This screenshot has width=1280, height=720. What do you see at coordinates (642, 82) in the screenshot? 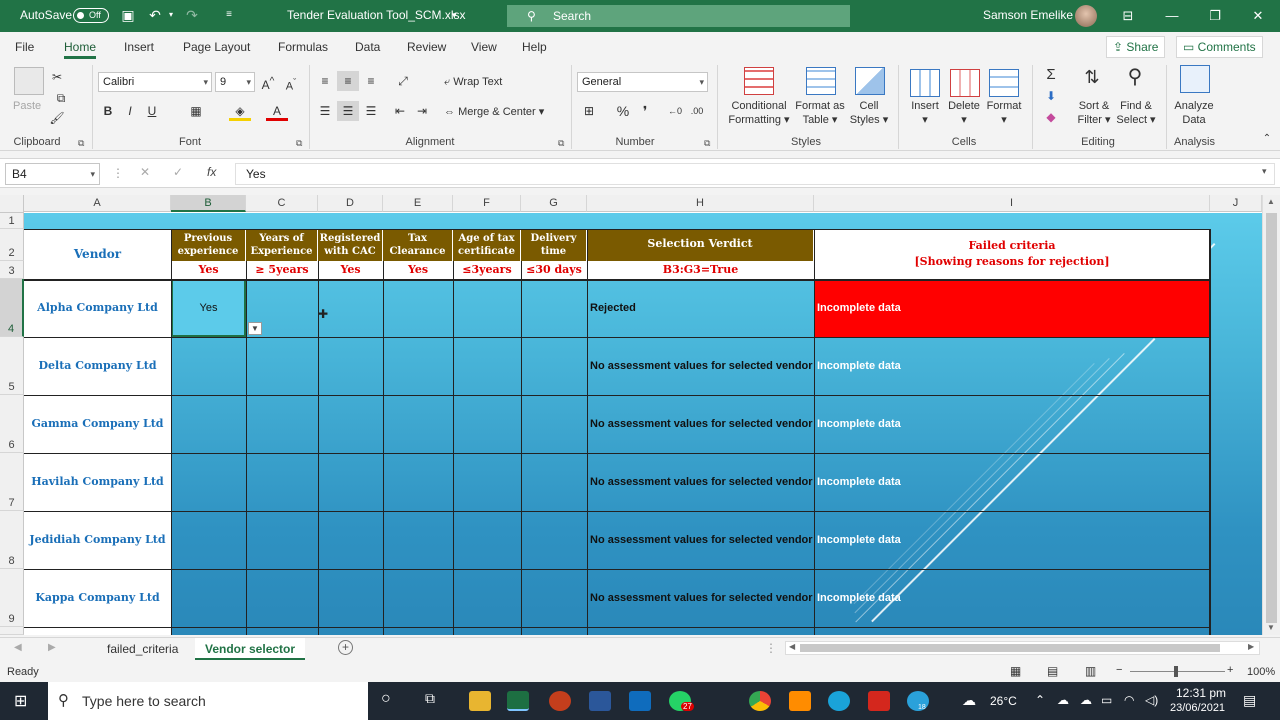
I see `number-format-dropdown: General` at bounding box center [642, 82].